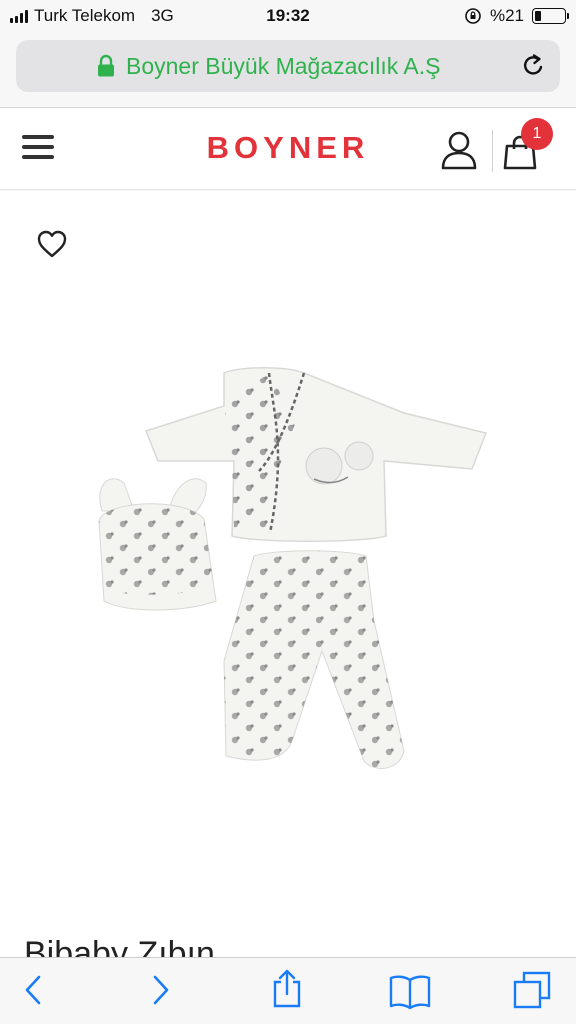  Describe the element at coordinates (534, 66) in the screenshot. I see `reload-icon` at that location.